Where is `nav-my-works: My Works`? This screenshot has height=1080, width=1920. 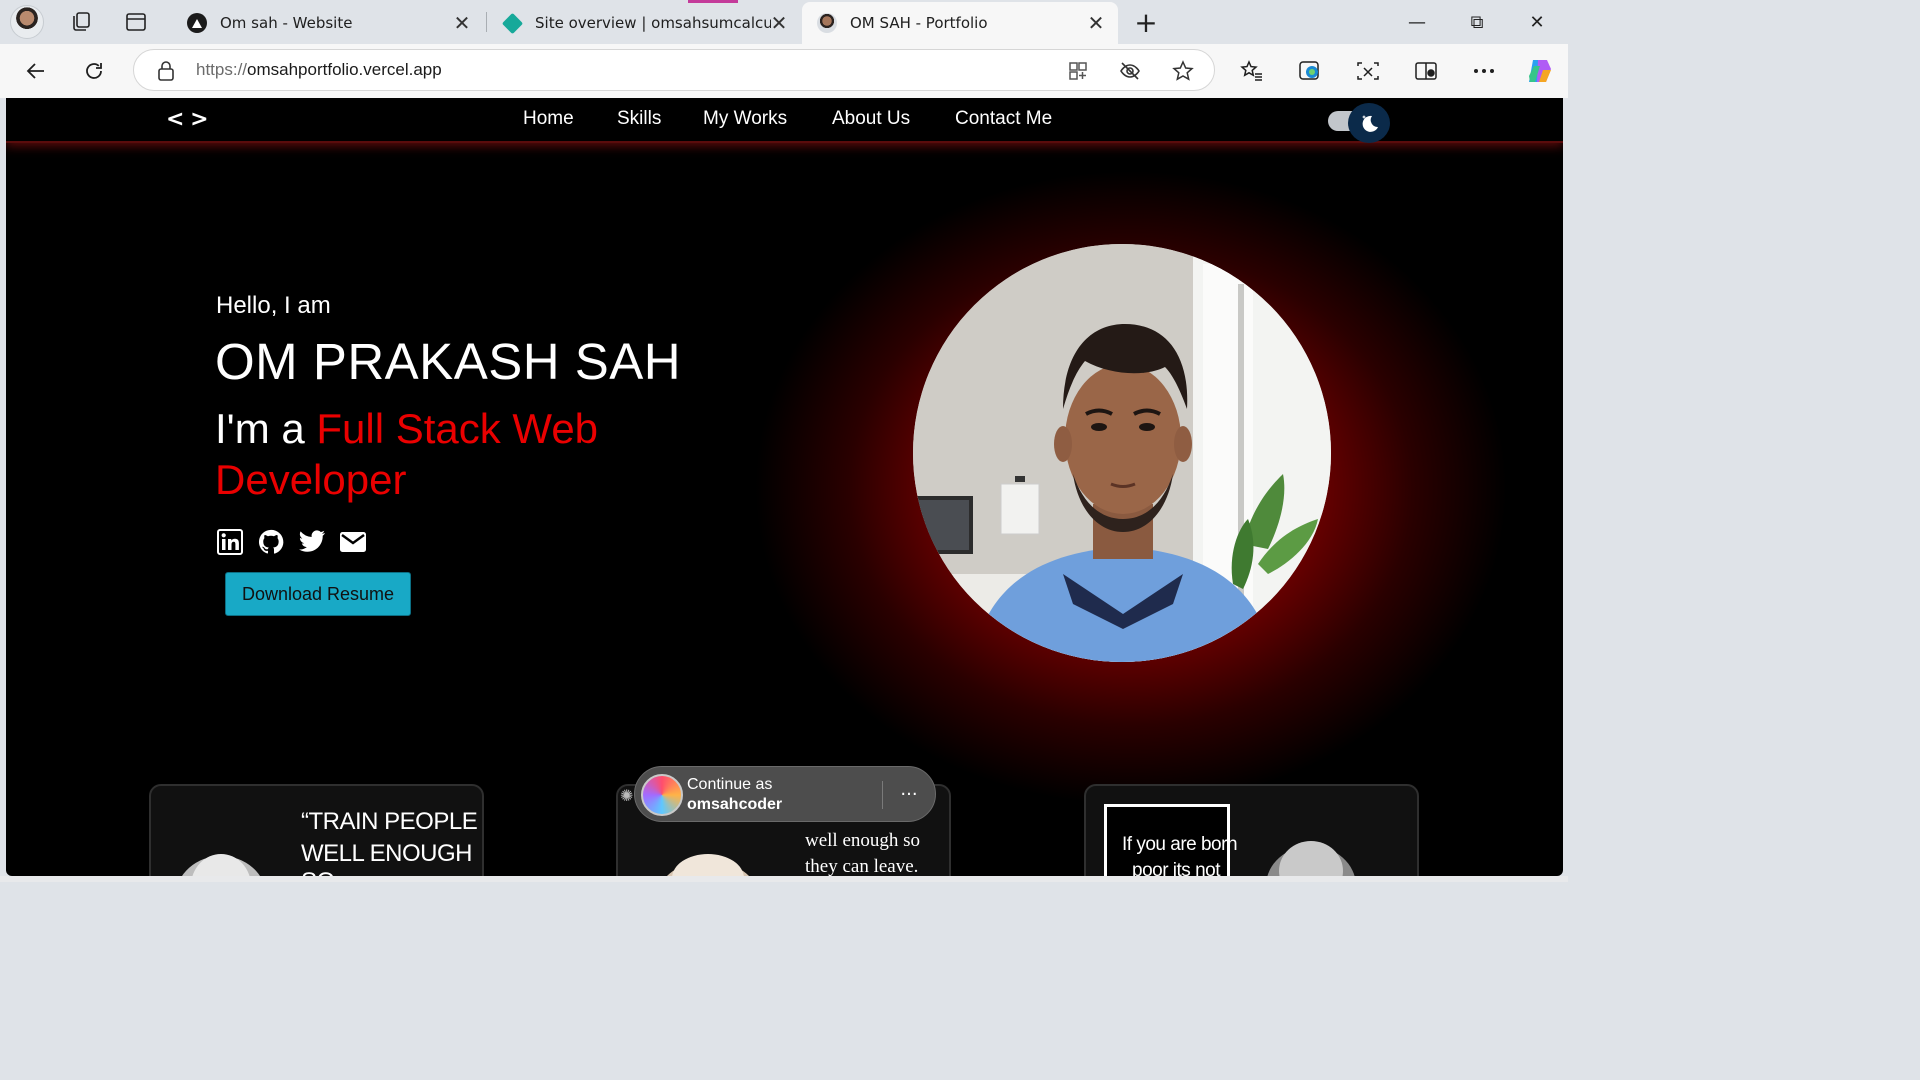 nav-my-works: My Works is located at coordinates (745, 119).